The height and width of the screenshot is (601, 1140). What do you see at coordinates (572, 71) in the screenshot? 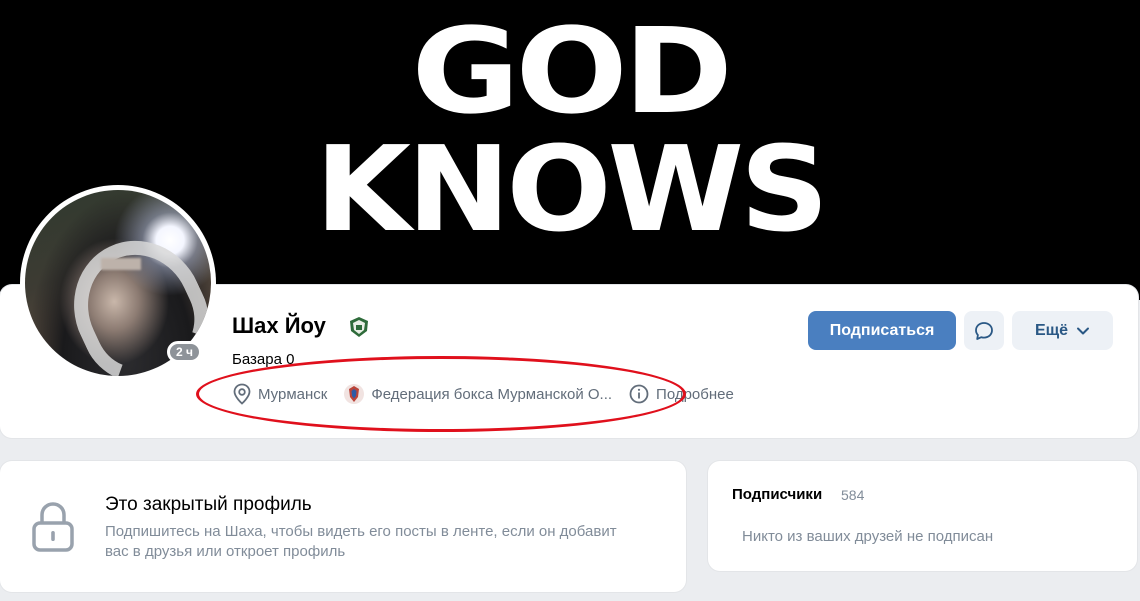
I see `cover-line-1: GOD` at bounding box center [572, 71].